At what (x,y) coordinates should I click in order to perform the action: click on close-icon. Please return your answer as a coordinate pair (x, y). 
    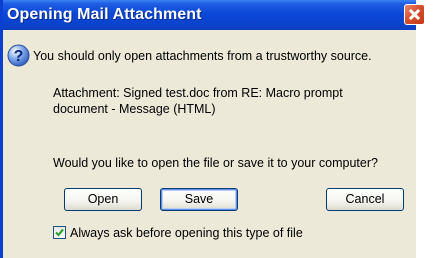
    Looking at the image, I should click on (414, 14).